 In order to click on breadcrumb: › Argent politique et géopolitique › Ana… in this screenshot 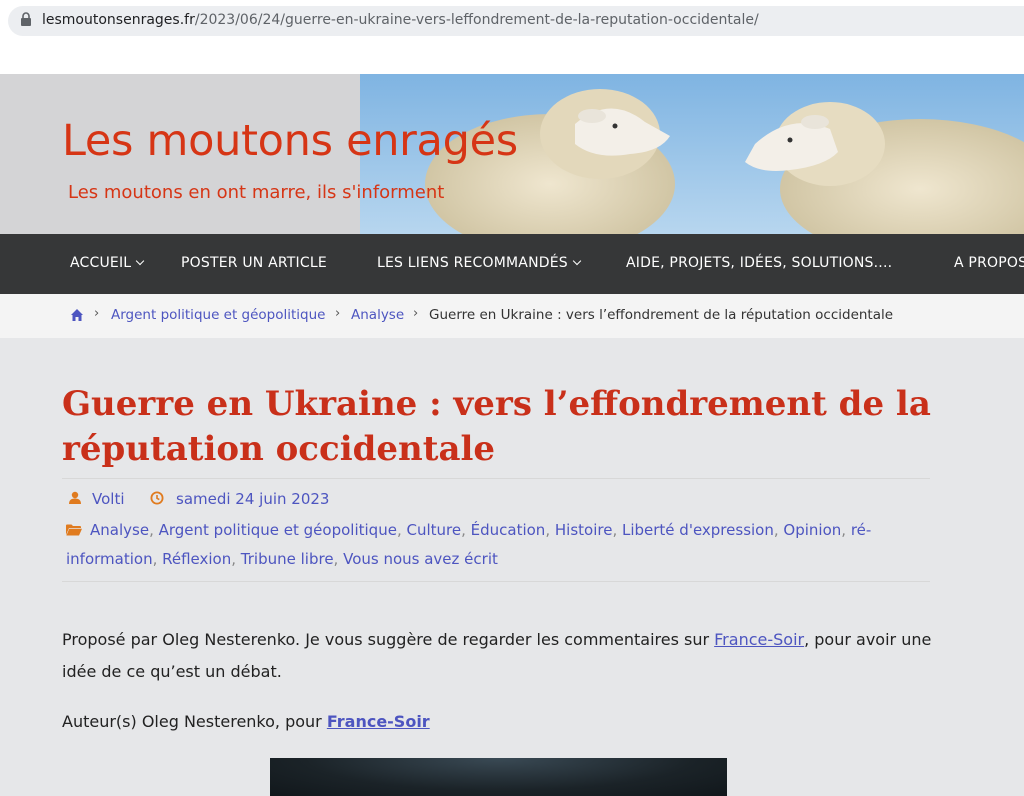, I will do `click(512, 316)`.